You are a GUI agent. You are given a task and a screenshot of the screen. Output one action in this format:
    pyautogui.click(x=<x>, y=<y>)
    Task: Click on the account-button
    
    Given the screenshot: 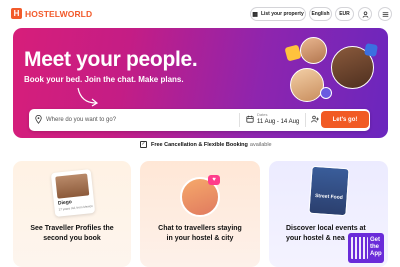 What is the action you would take?
    pyautogui.click(x=365, y=14)
    